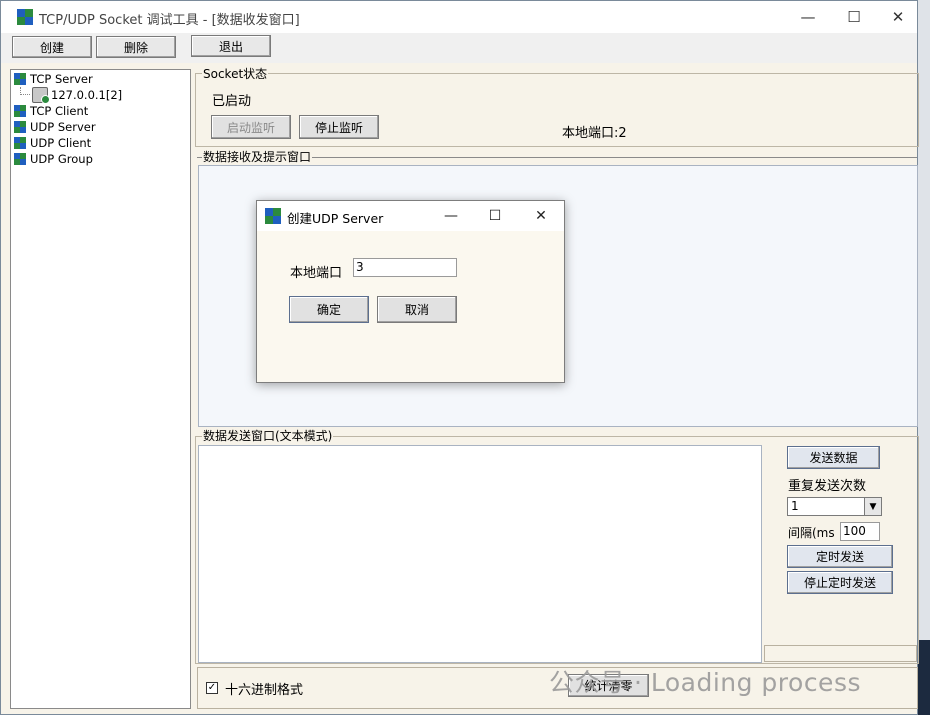  Describe the element at coordinates (25, 91) in the screenshot. I see `tree-connector-line` at that location.